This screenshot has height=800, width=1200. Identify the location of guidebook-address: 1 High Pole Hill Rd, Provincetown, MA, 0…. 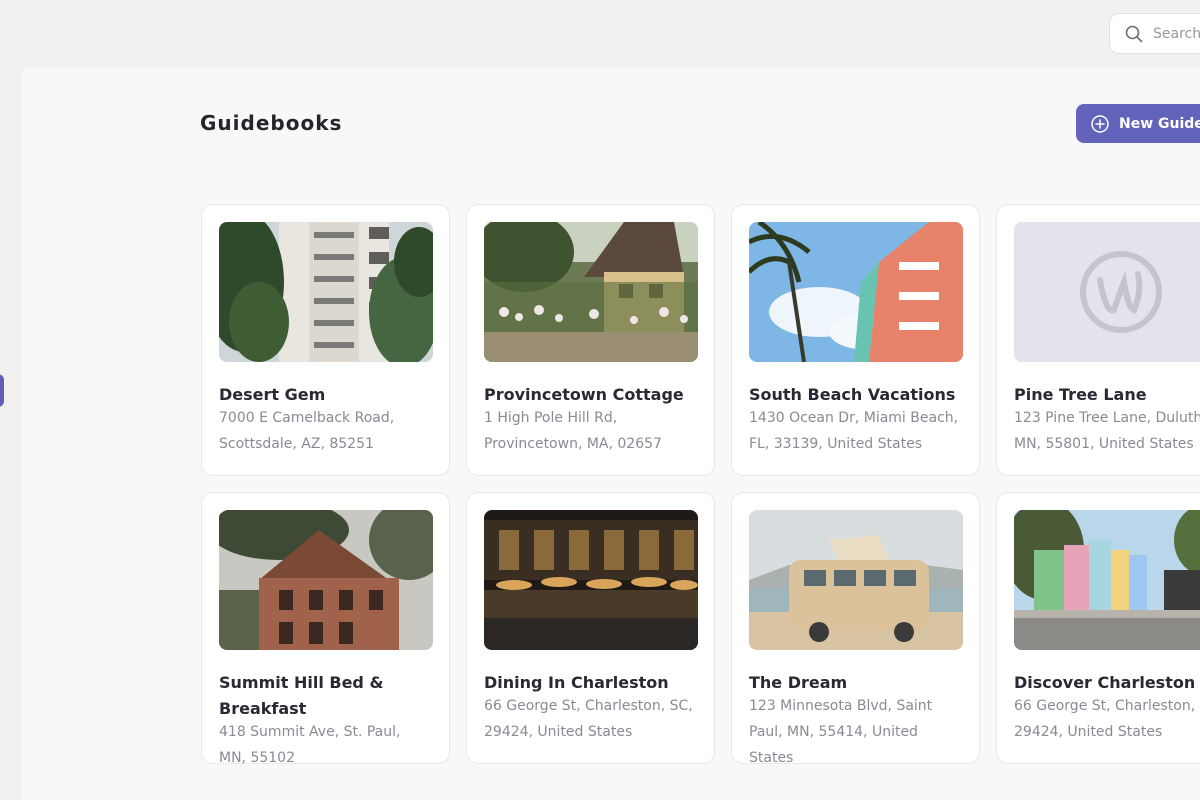
(573, 431).